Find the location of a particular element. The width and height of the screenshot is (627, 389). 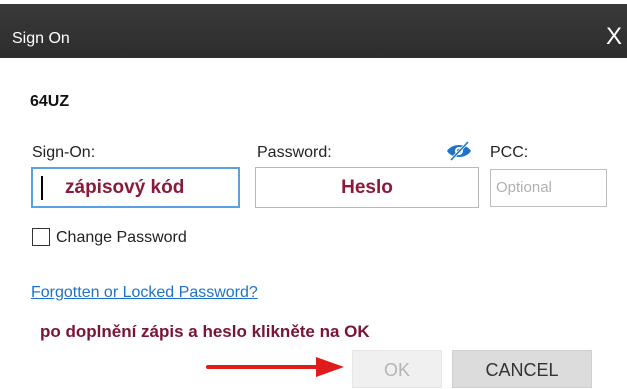

password-input-value: Heslo is located at coordinates (367, 187).